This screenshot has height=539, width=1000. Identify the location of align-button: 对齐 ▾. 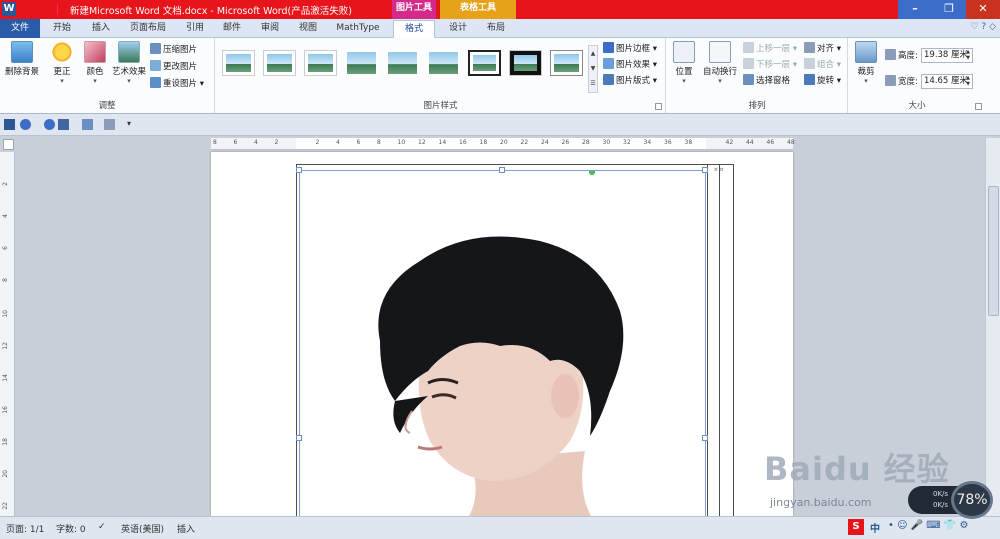
(822, 49).